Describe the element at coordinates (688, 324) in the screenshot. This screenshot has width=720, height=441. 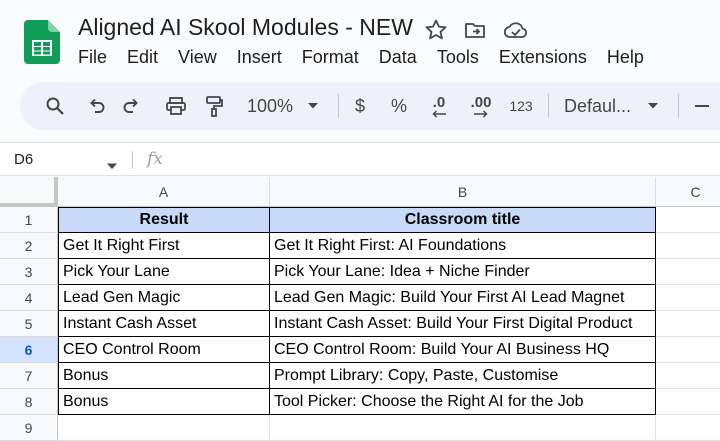
I see `cell-c5` at that location.